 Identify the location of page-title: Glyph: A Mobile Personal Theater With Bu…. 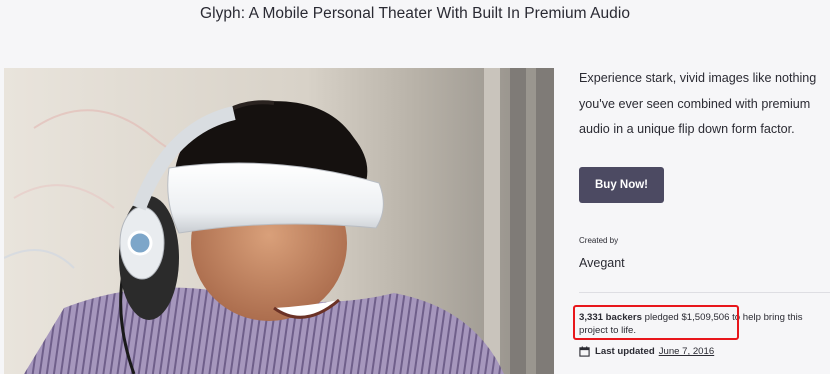
(415, 13).